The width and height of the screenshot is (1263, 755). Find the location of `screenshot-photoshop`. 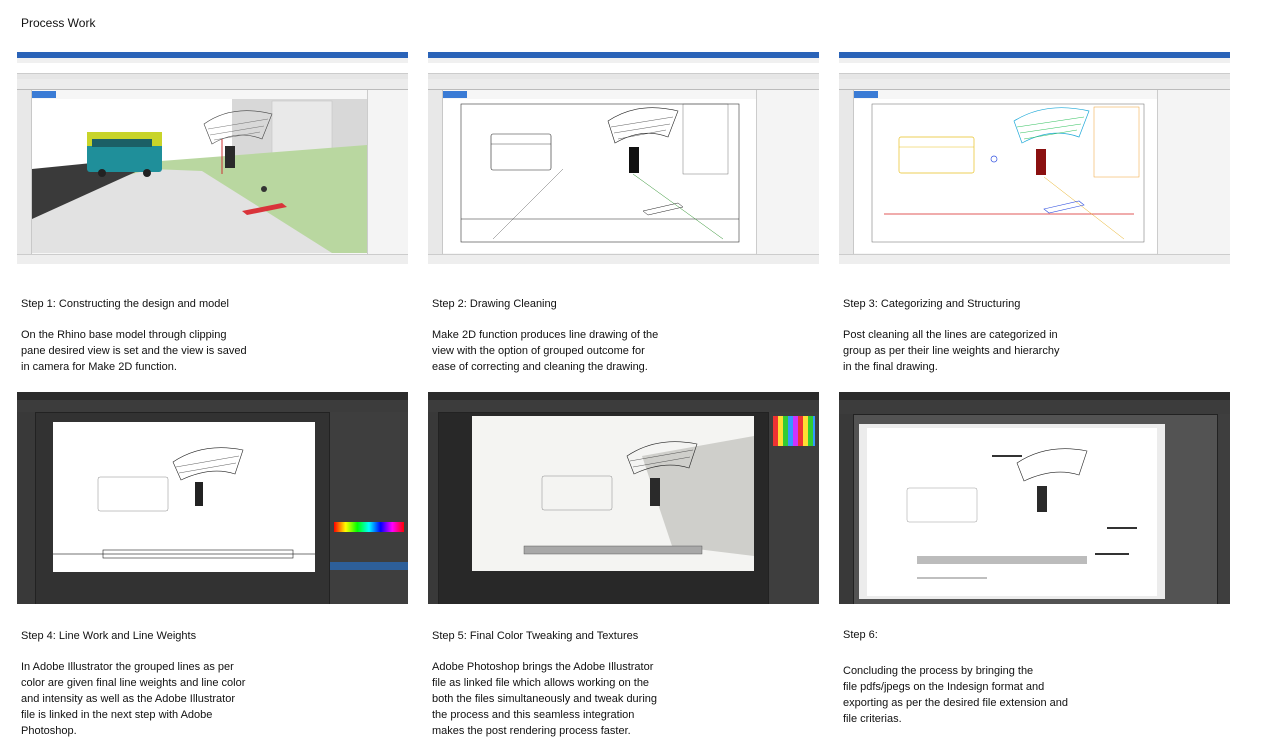

screenshot-photoshop is located at coordinates (623, 498).